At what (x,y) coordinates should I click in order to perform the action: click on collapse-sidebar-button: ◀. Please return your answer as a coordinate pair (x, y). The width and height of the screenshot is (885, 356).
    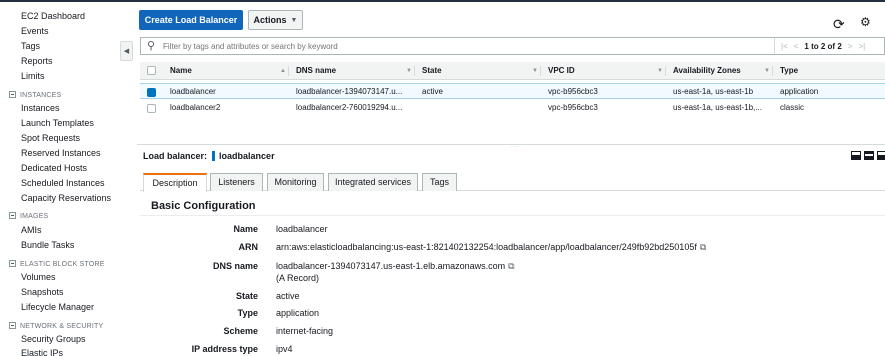
    Looking at the image, I should click on (126, 51).